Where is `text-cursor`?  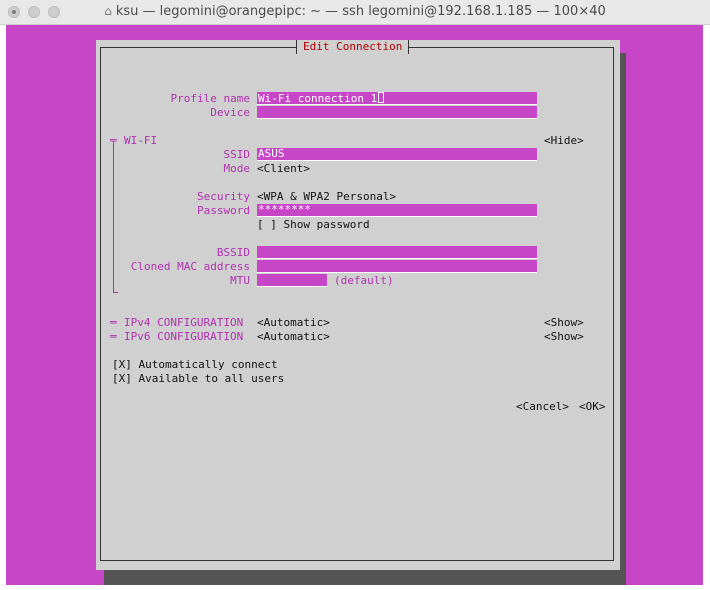
text-cursor is located at coordinates (381, 97).